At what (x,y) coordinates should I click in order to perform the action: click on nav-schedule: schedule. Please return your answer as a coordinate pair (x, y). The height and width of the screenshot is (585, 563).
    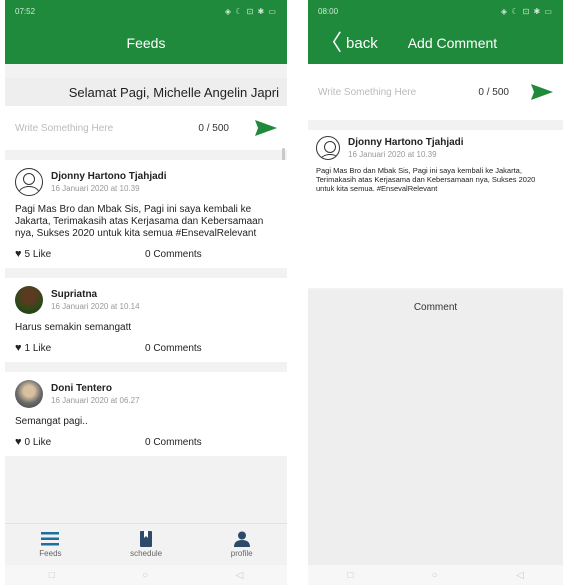
    Looking at the image, I should click on (146, 544).